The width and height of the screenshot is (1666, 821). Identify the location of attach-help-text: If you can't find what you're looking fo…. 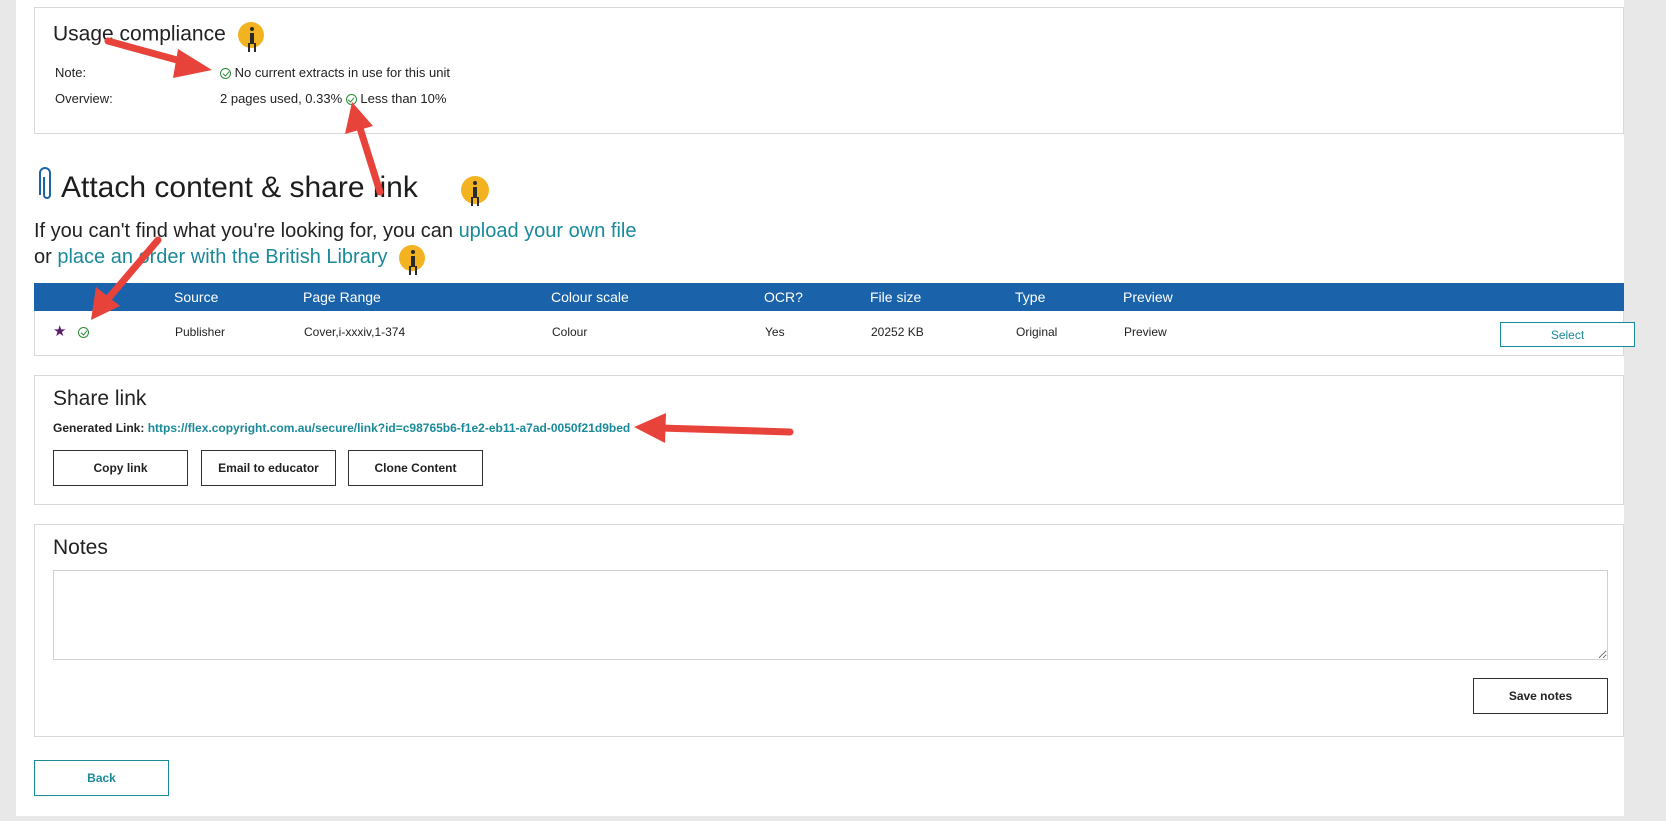
(335, 244).